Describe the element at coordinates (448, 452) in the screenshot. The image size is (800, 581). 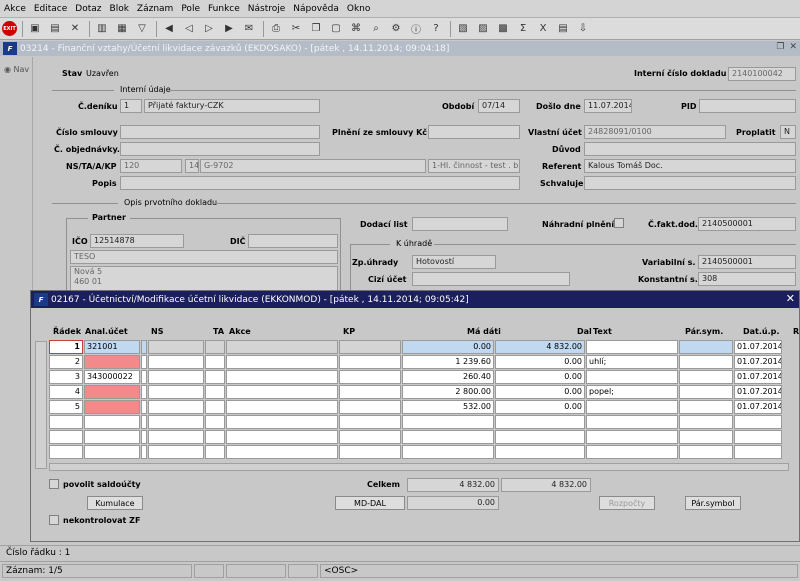
I see `ma-dati-cell` at that location.